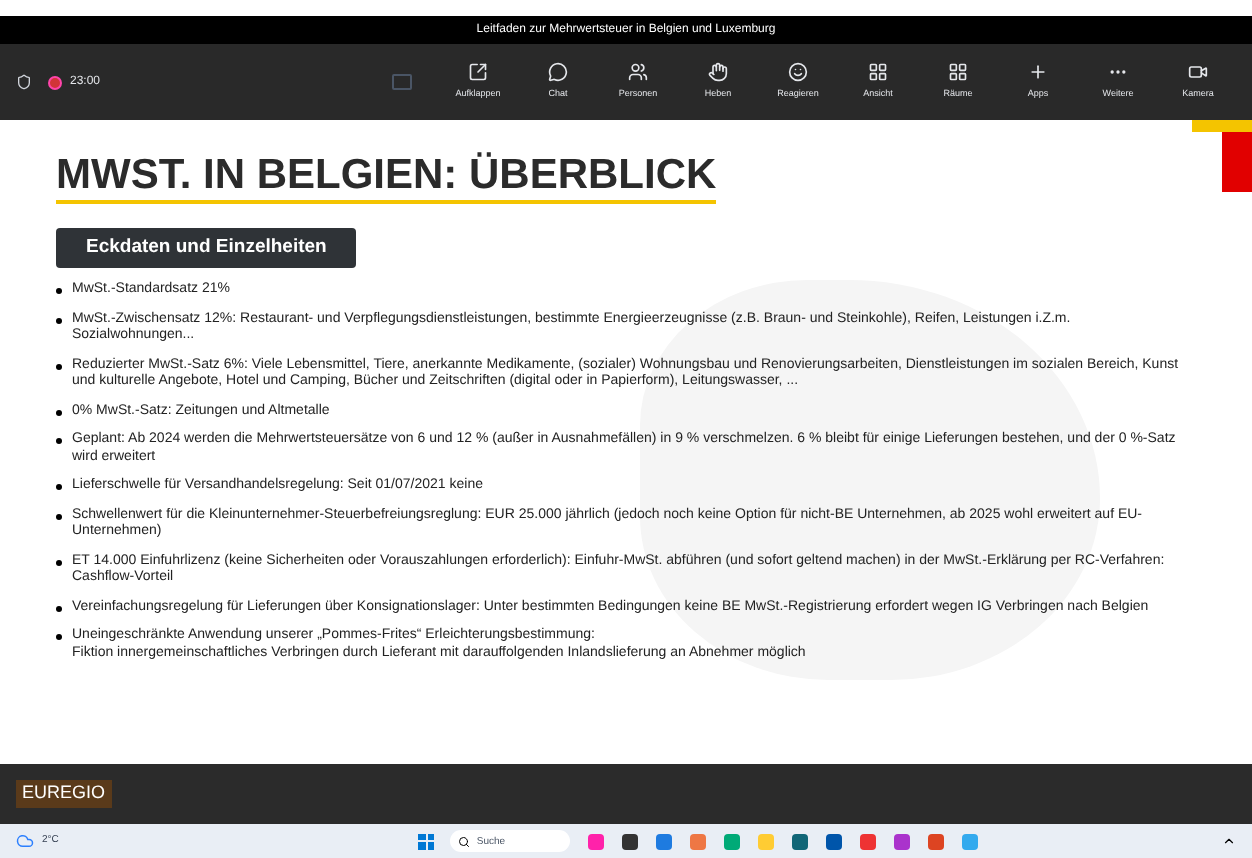  Describe the element at coordinates (478, 72) in the screenshot. I see `popout-icon` at that location.